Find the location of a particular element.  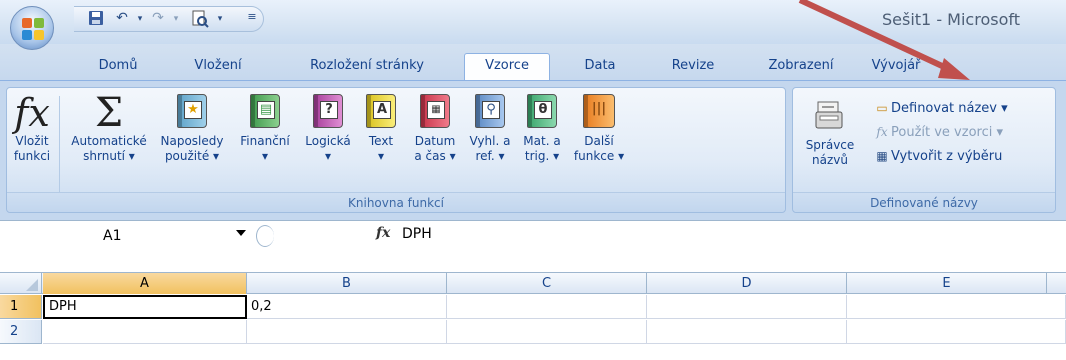

lookup-reference-label: Vyhl. a is located at coordinates (490, 141).